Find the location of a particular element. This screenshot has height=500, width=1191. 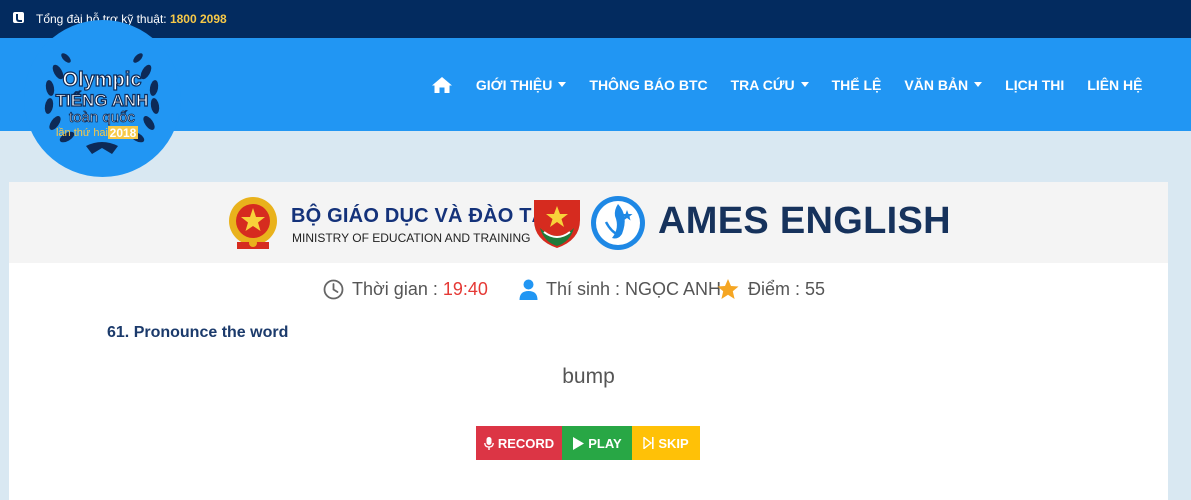

user-icon is located at coordinates (528, 289).